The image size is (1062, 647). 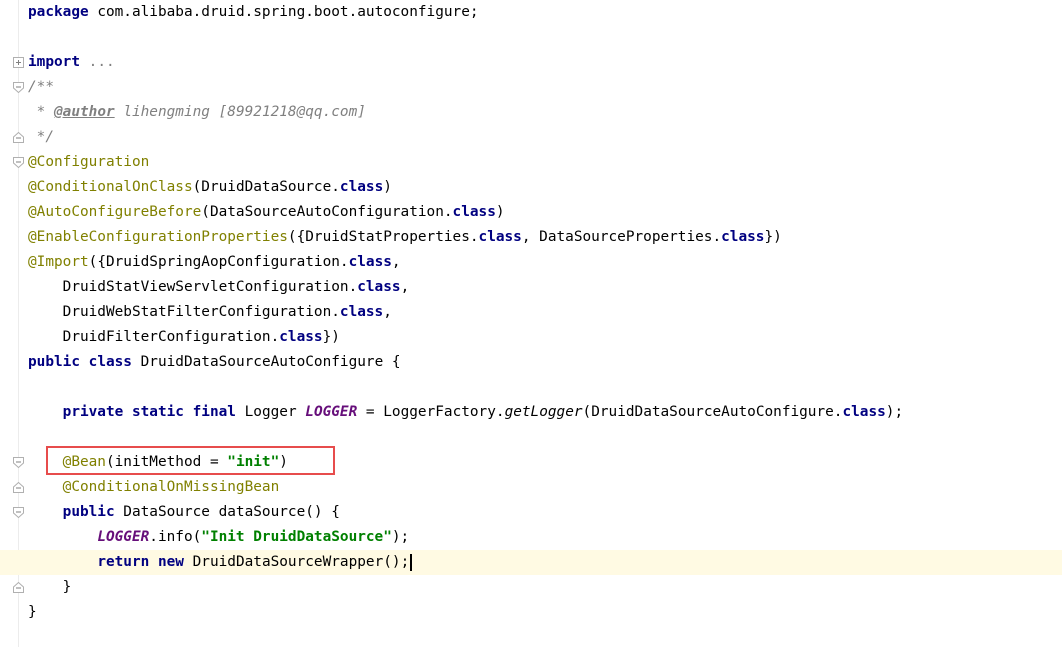 I want to click on code-token: */, so click(x=41, y=137).